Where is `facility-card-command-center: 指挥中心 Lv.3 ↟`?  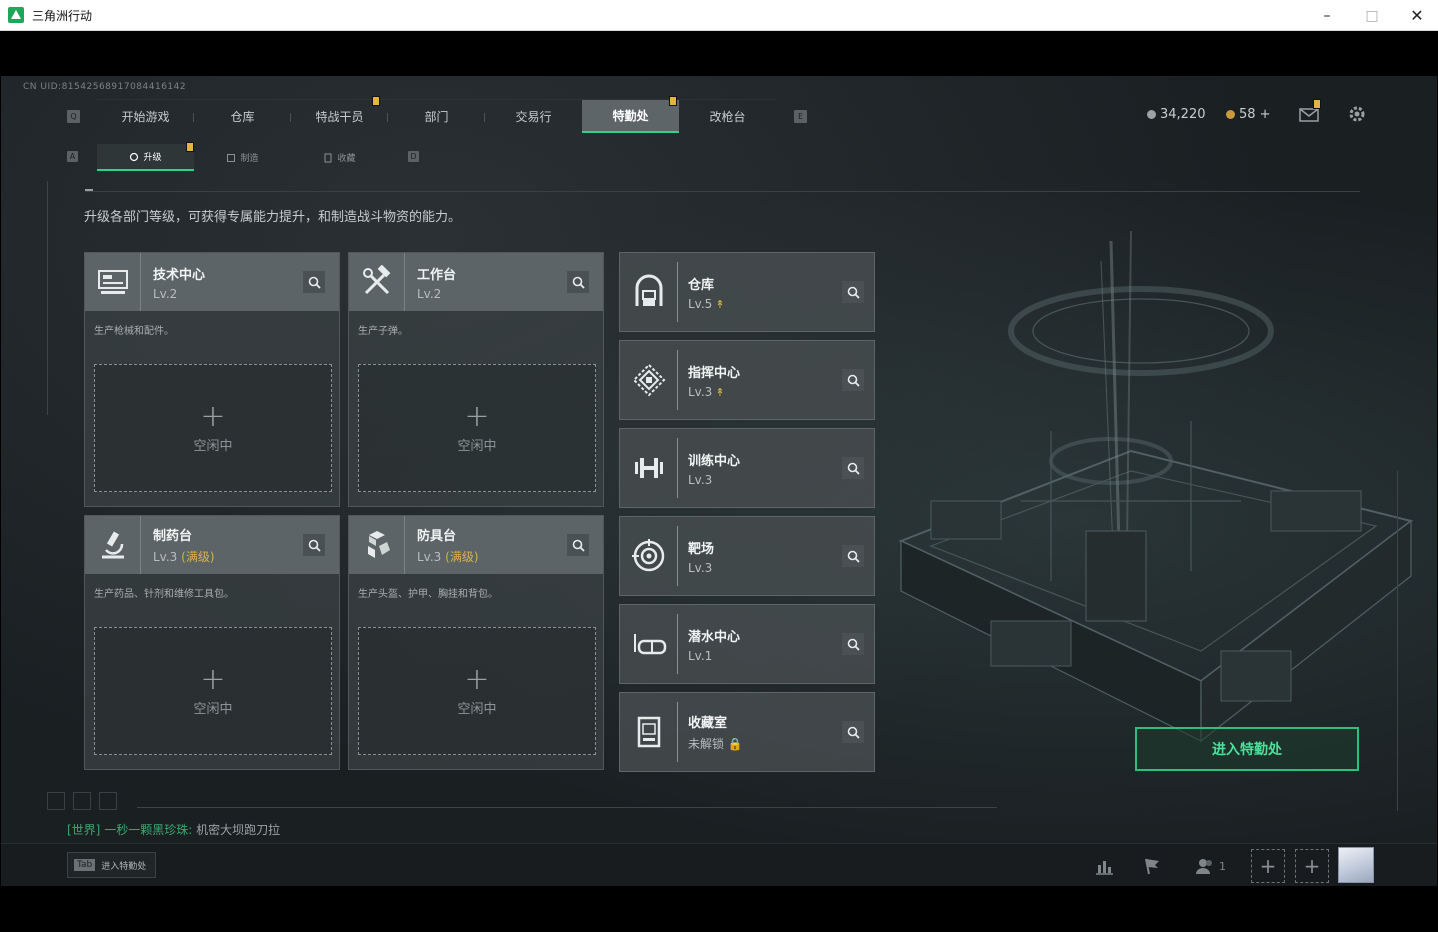
facility-card-command-center: 指挥中心 Lv.3 ↟ is located at coordinates (747, 380).